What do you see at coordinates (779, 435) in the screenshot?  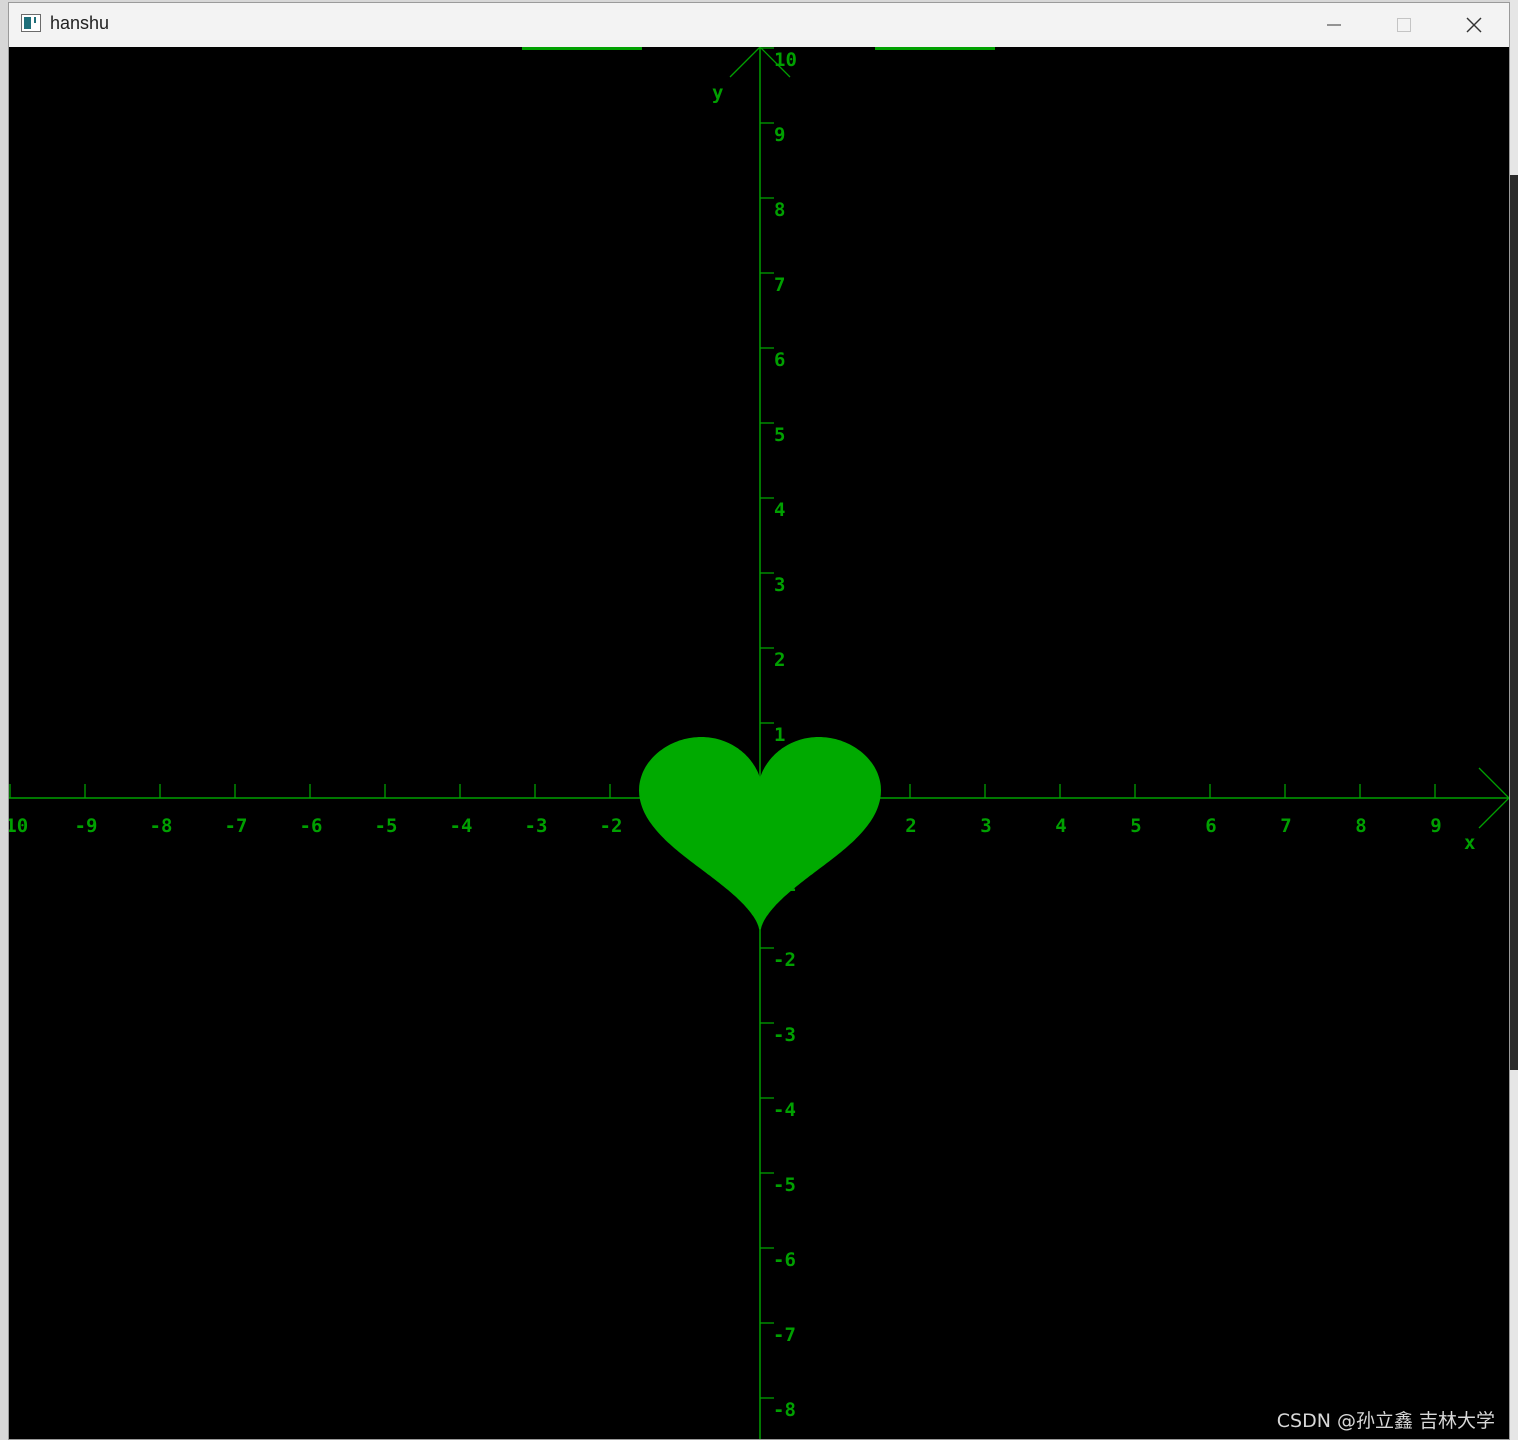 I see `y-tick-label: 5` at bounding box center [779, 435].